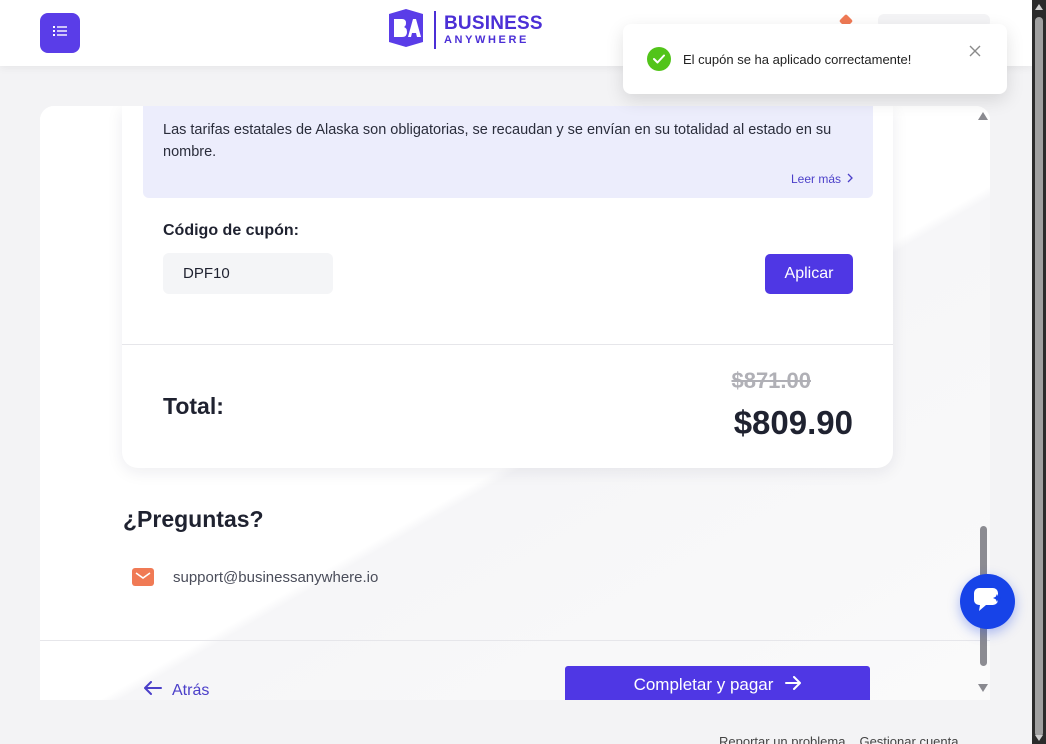 The height and width of the screenshot is (744, 1046). What do you see at coordinates (248, 273) in the screenshot?
I see `coupon-input` at bounding box center [248, 273].